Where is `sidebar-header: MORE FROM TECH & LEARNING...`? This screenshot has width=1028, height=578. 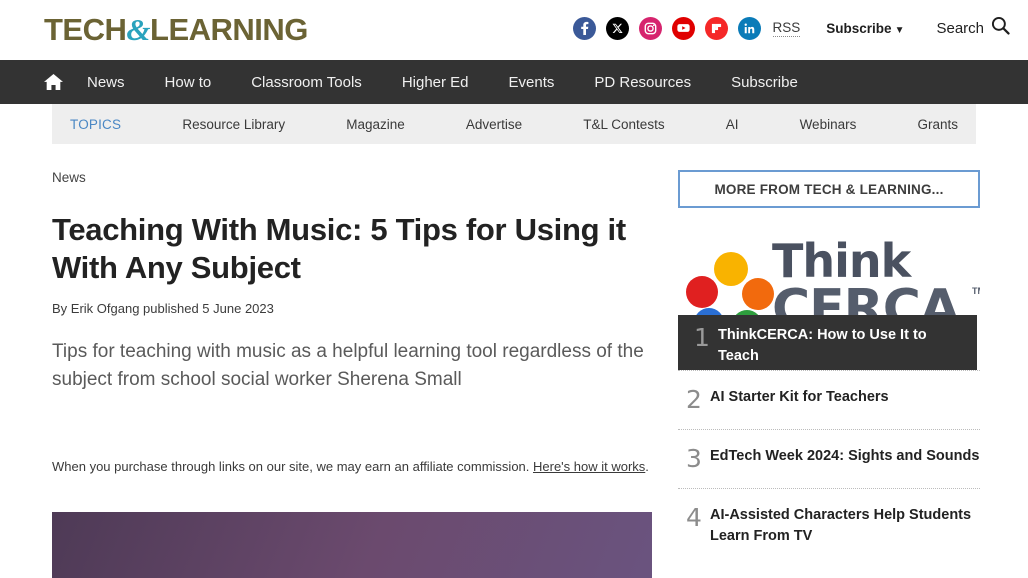 sidebar-header: MORE FROM TECH & LEARNING... is located at coordinates (829, 189).